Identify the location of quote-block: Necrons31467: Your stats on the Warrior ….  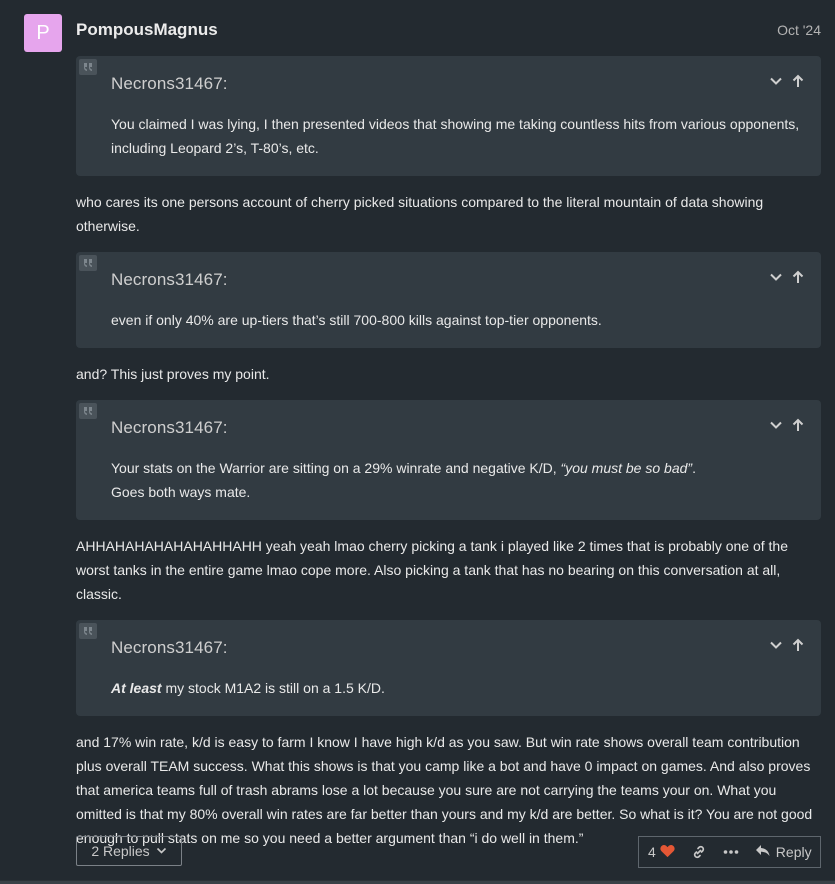
(448, 460).